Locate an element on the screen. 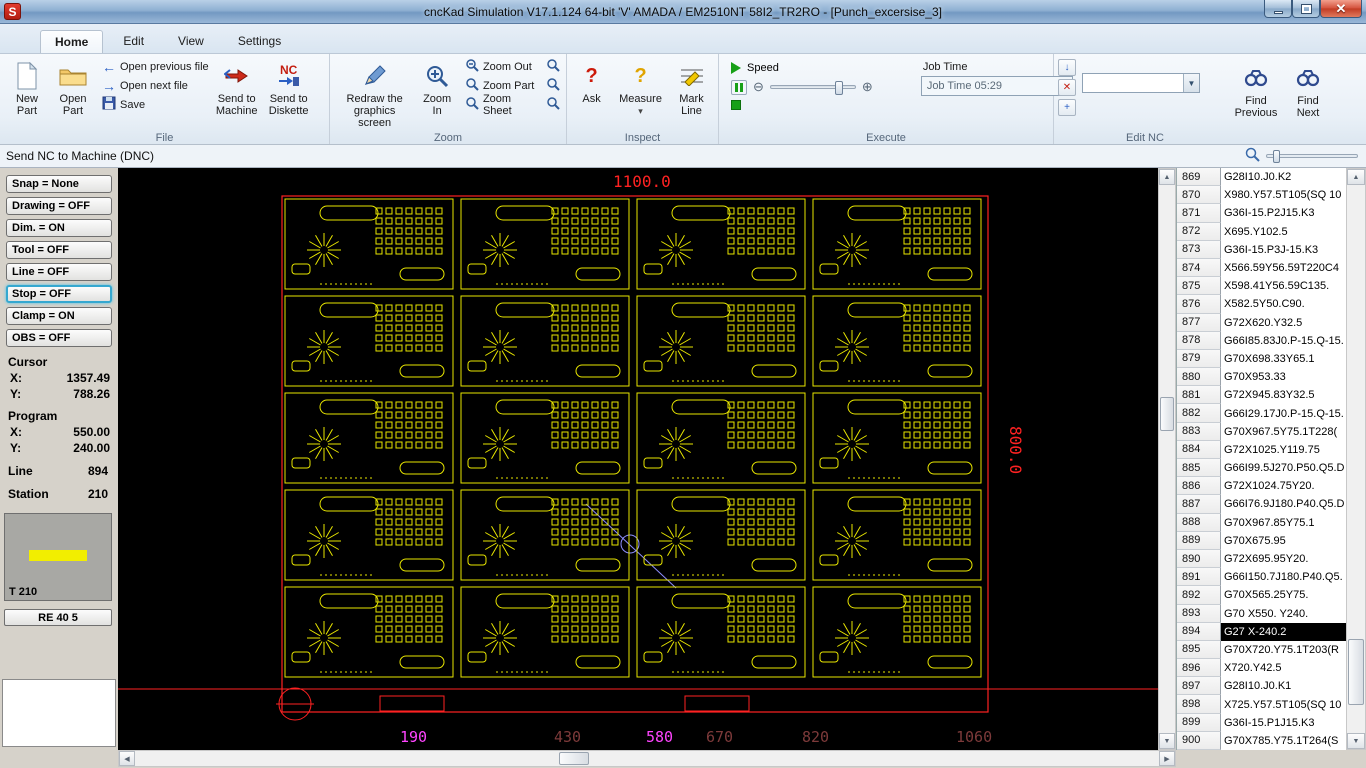 The height and width of the screenshot is (768, 1366). save-button: Save is located at coordinates (155, 104).